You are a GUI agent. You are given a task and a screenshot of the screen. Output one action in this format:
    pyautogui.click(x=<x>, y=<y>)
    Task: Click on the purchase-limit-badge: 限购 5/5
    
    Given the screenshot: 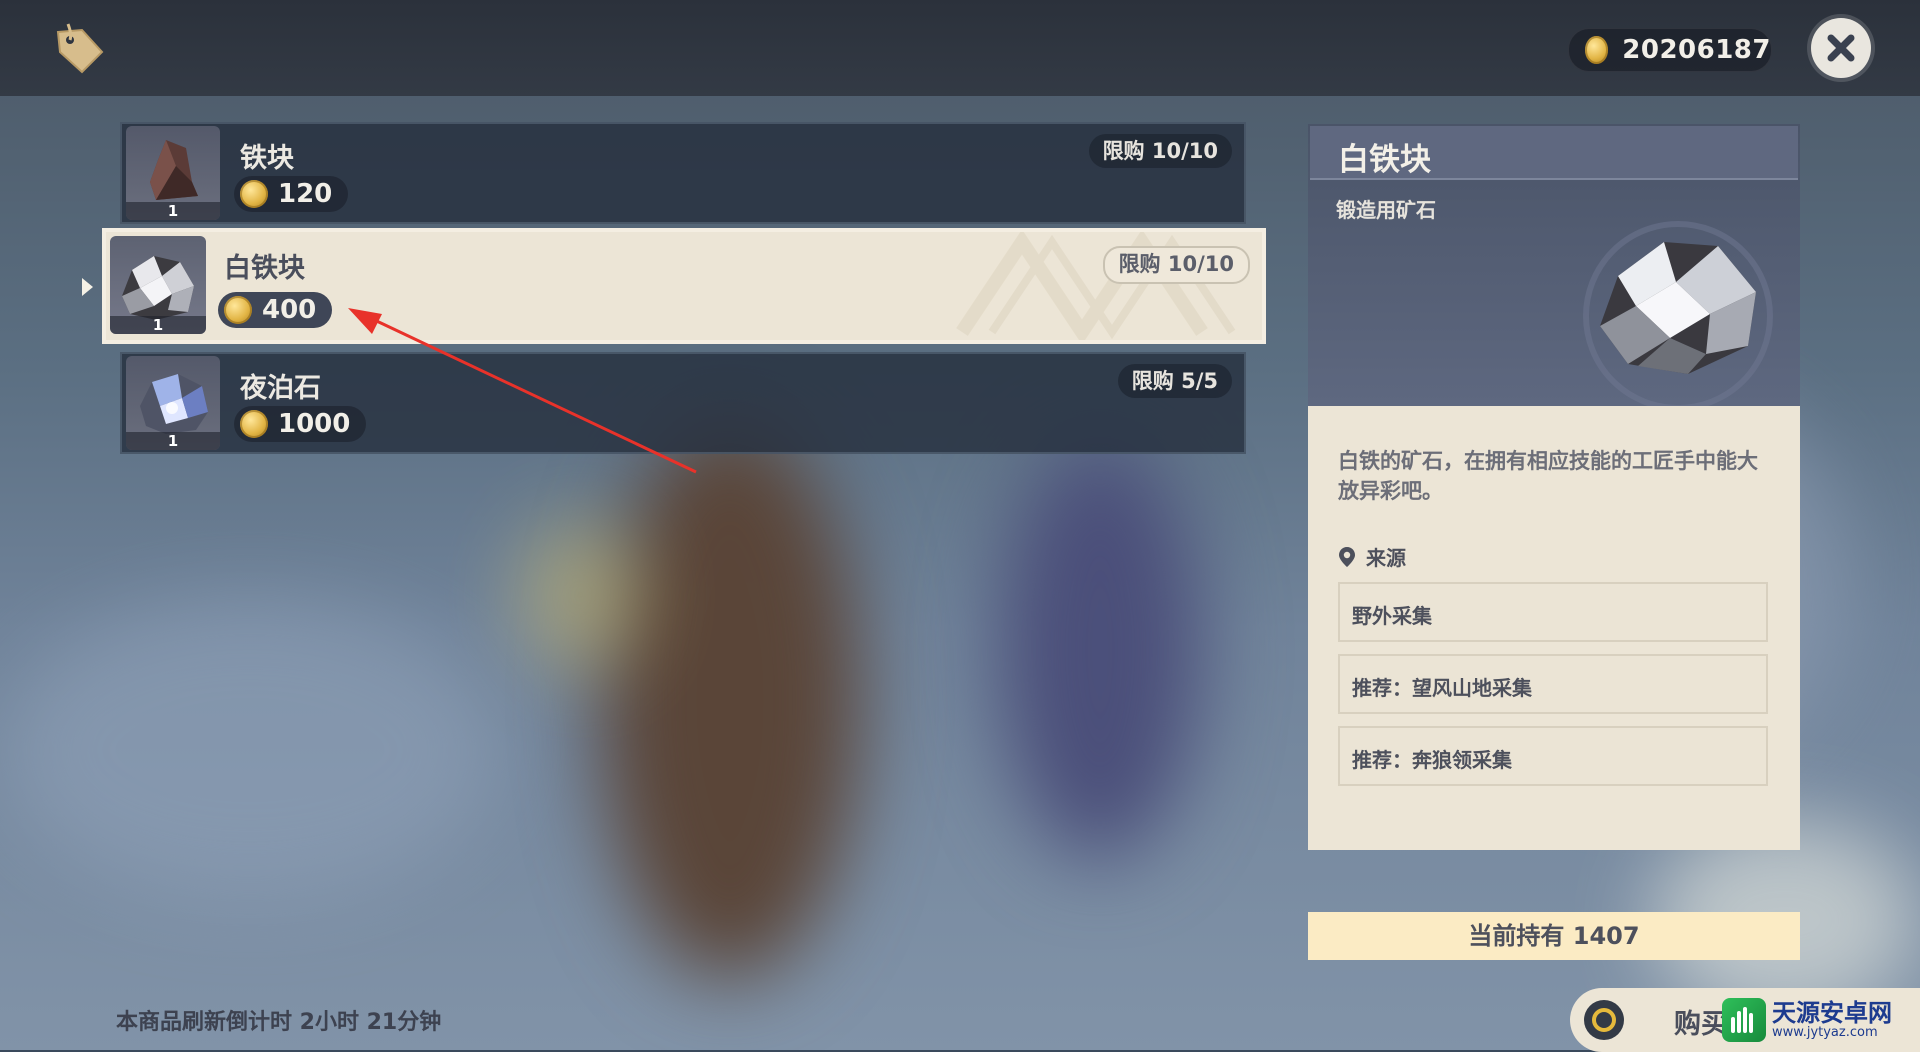 What is the action you would take?
    pyautogui.click(x=1174, y=381)
    